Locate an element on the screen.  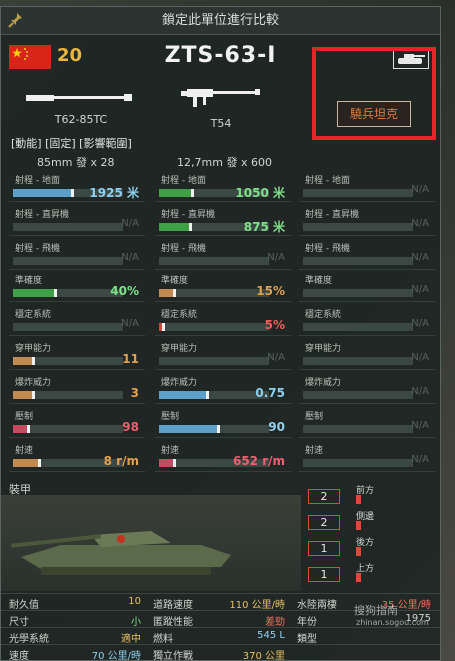
ammo-caliber: 12,7mm is located at coordinates (200, 162).